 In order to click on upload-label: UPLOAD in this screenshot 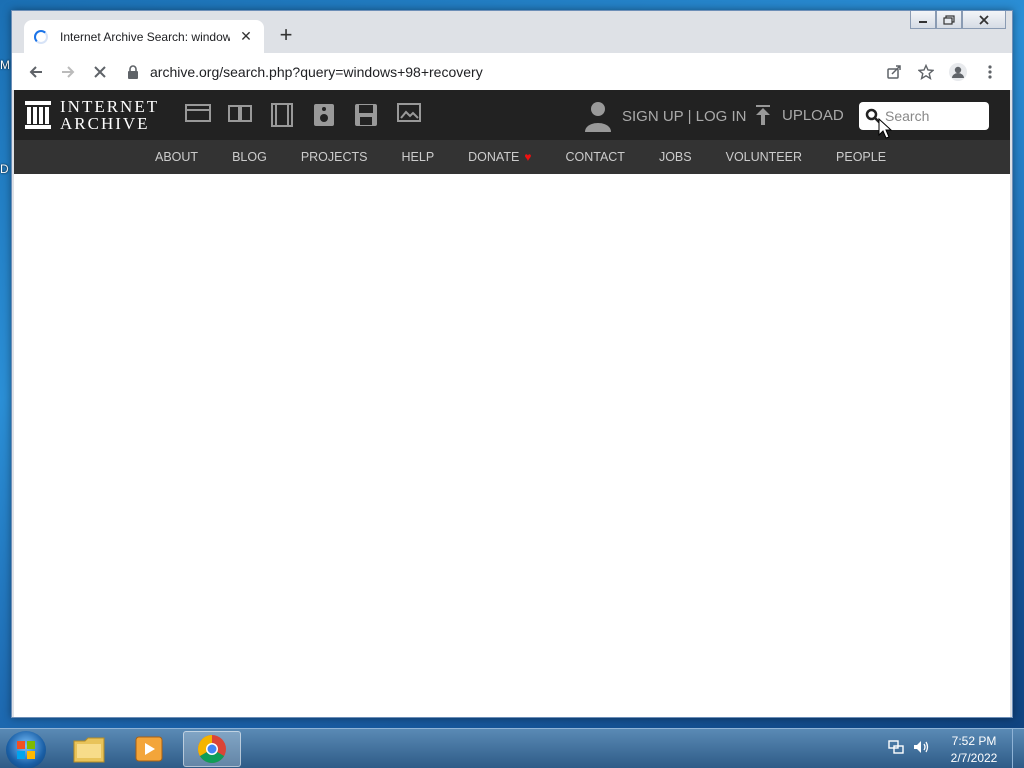, I will do `click(813, 115)`.